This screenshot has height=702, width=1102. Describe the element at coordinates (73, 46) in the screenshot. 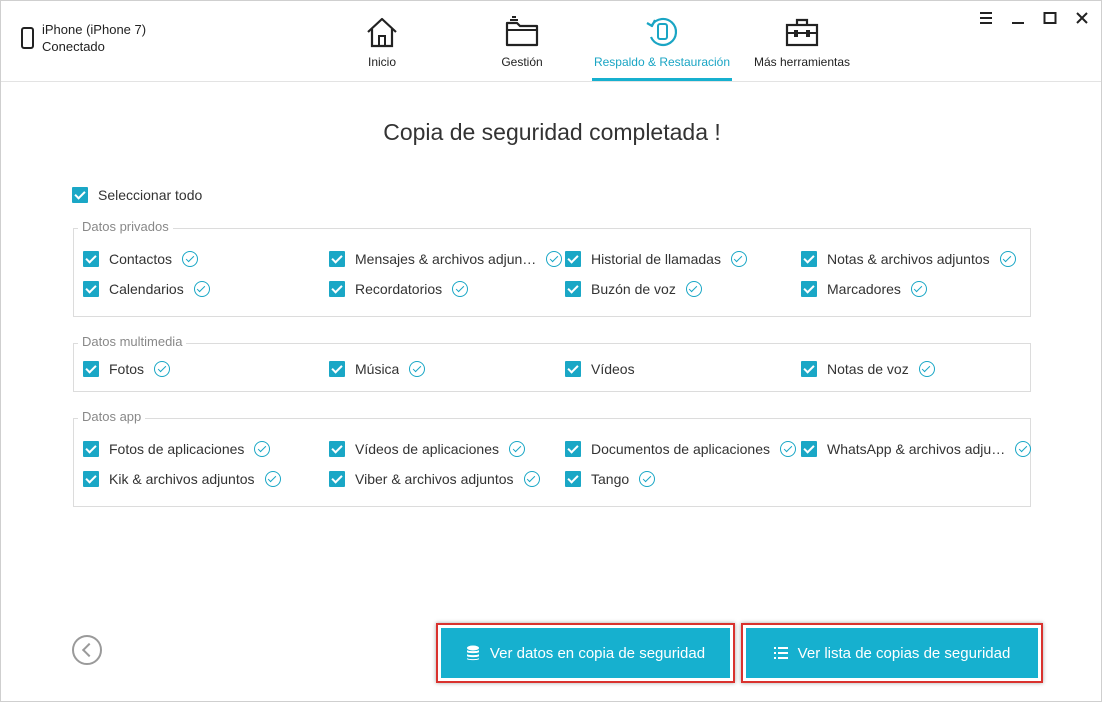

I see `device-status: Conectado` at that location.